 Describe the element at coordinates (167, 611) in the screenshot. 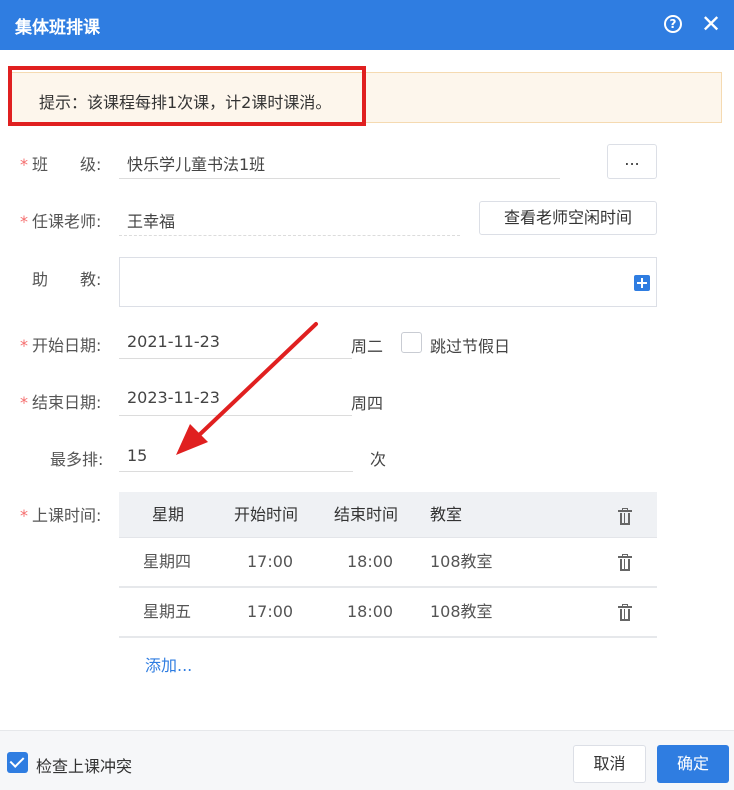

I see `row-weekday: 星期五` at that location.